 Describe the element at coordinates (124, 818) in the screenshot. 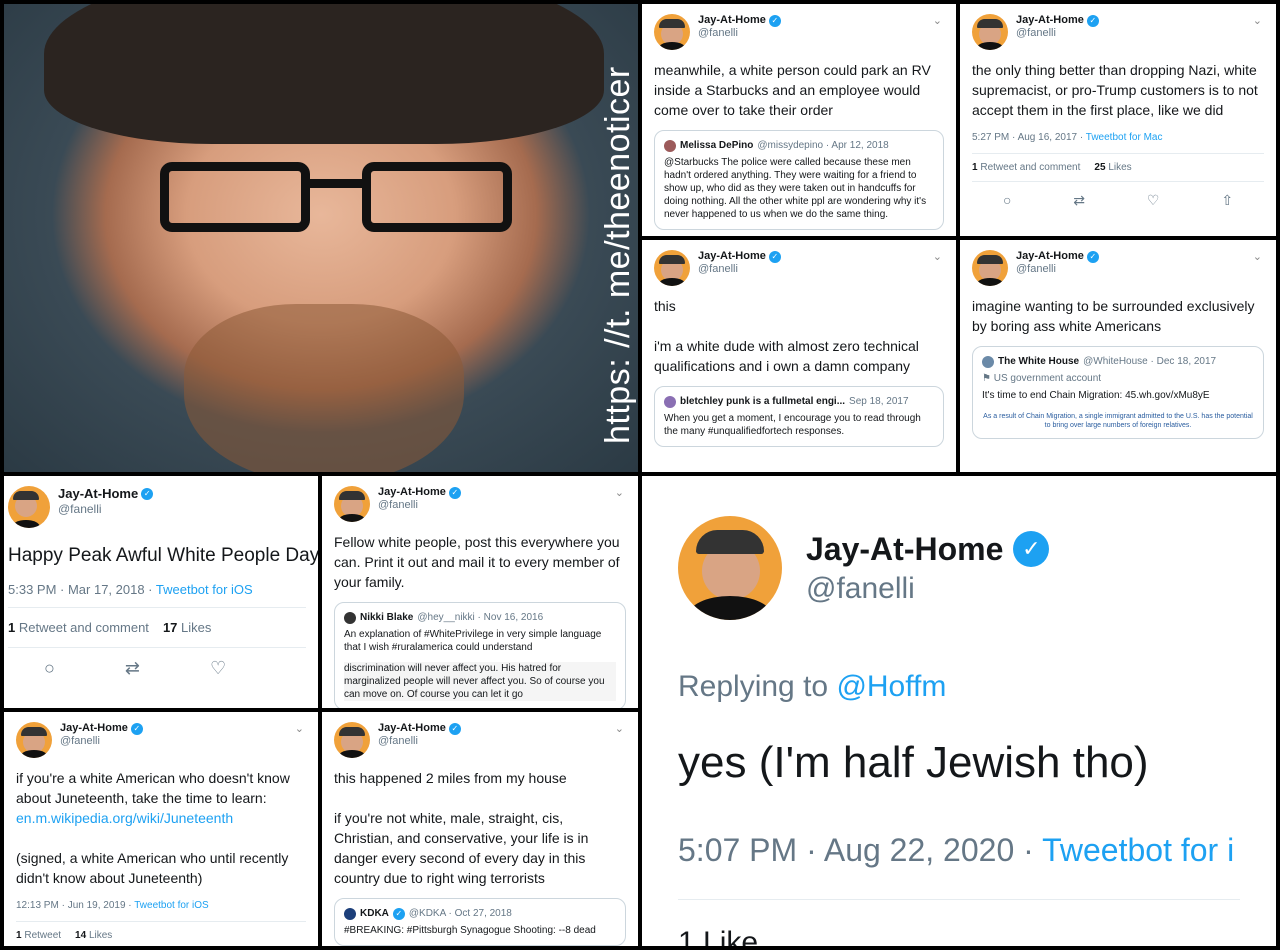

I see `wikipedia-link: en.m.wikipedia.org/wiki/Juneteenth` at that location.